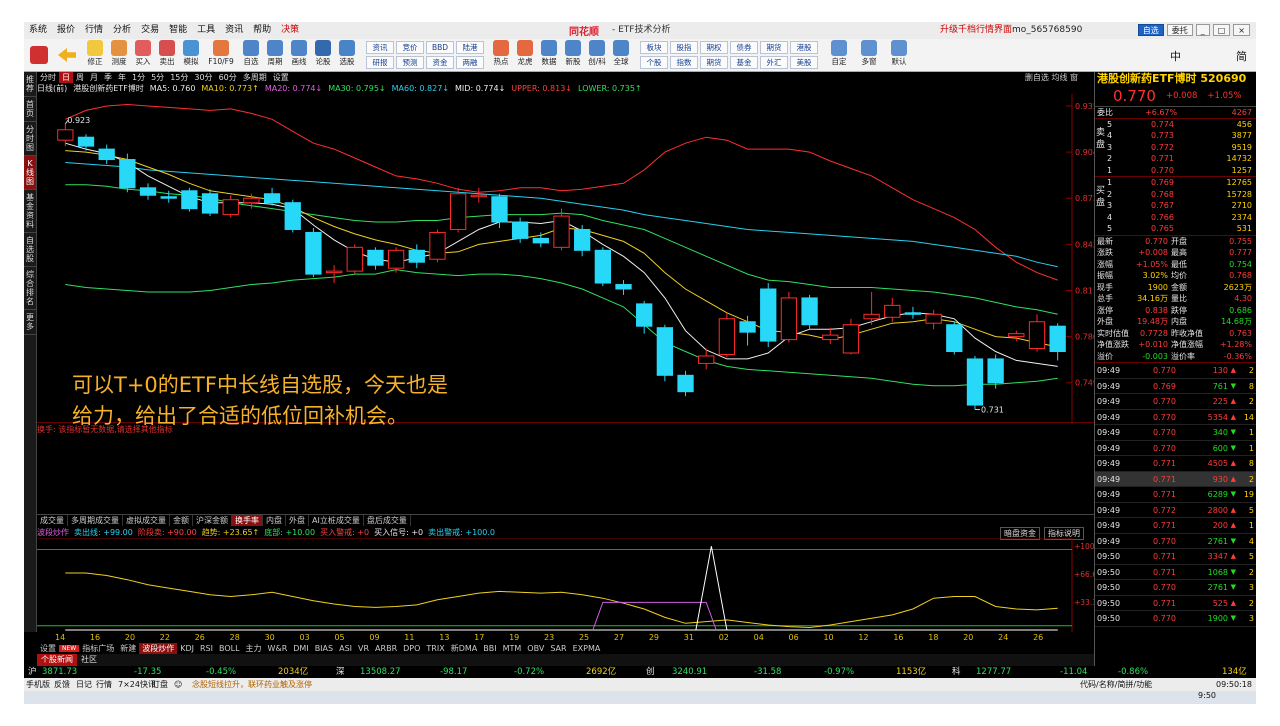  What do you see at coordinates (30, 322) in the screenshot?
I see `left-tab-7: 更多` at bounding box center [30, 322].